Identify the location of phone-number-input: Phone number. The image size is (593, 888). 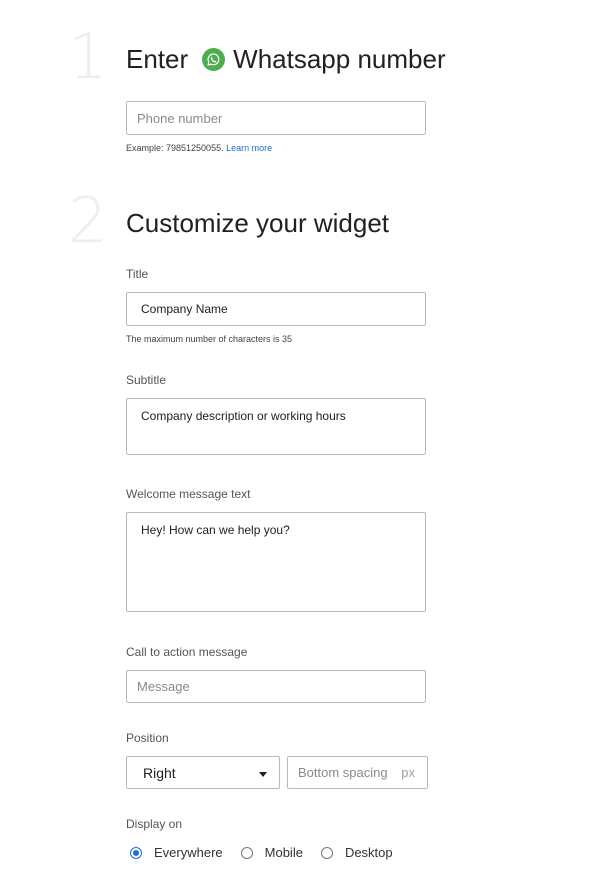
(276, 118).